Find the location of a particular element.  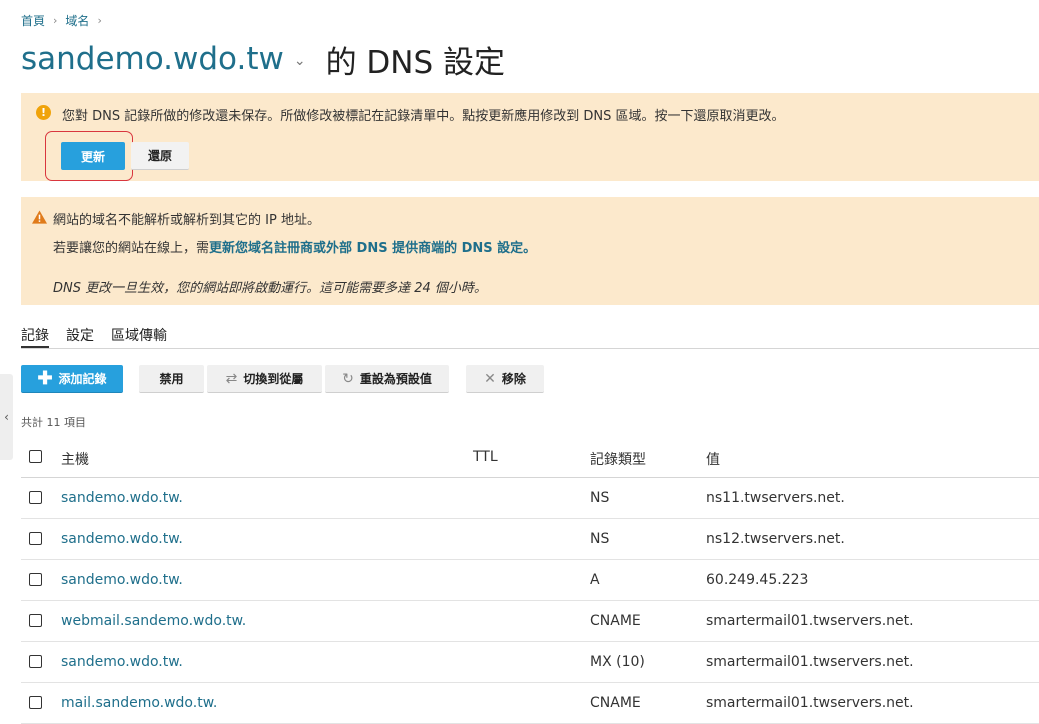

chevron-down-icon: ⌄ is located at coordinates (300, 61).